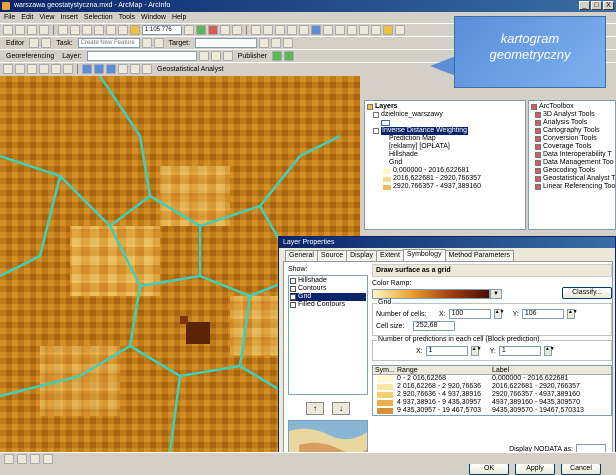  What do you see at coordinates (572, 107) in the screenshot?
I see `arctoolbox-root: ArcToolbox` at bounding box center [572, 107].